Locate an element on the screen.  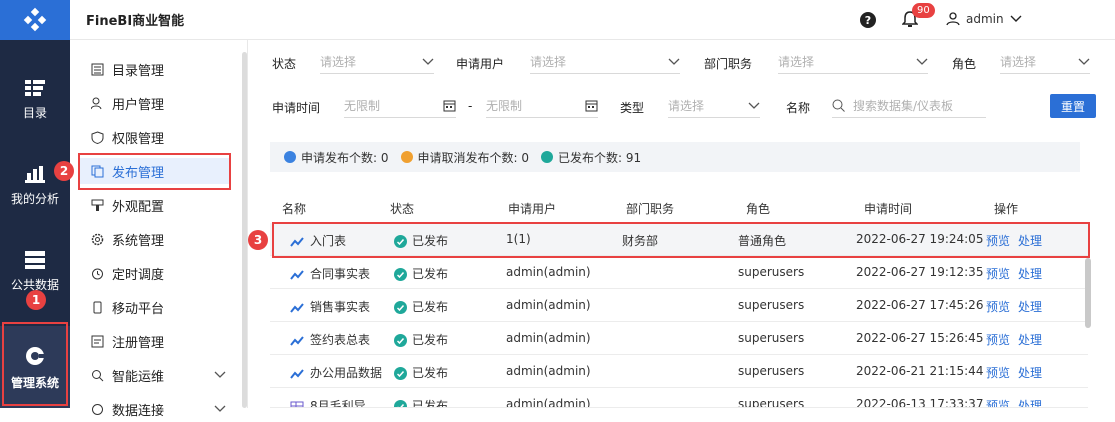
dept-select: 请选择 is located at coordinates (853, 62).